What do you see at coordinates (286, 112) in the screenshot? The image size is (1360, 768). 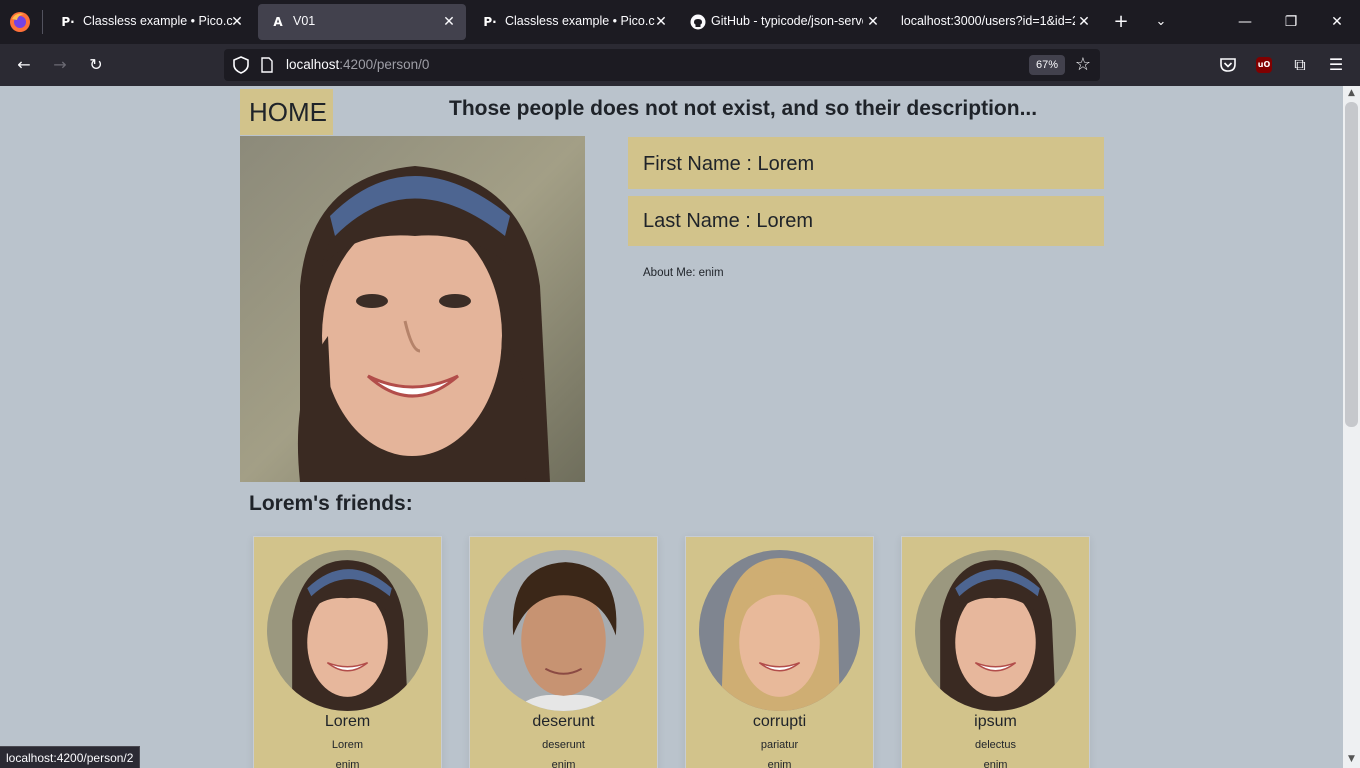 I see `home-link: HOME` at bounding box center [286, 112].